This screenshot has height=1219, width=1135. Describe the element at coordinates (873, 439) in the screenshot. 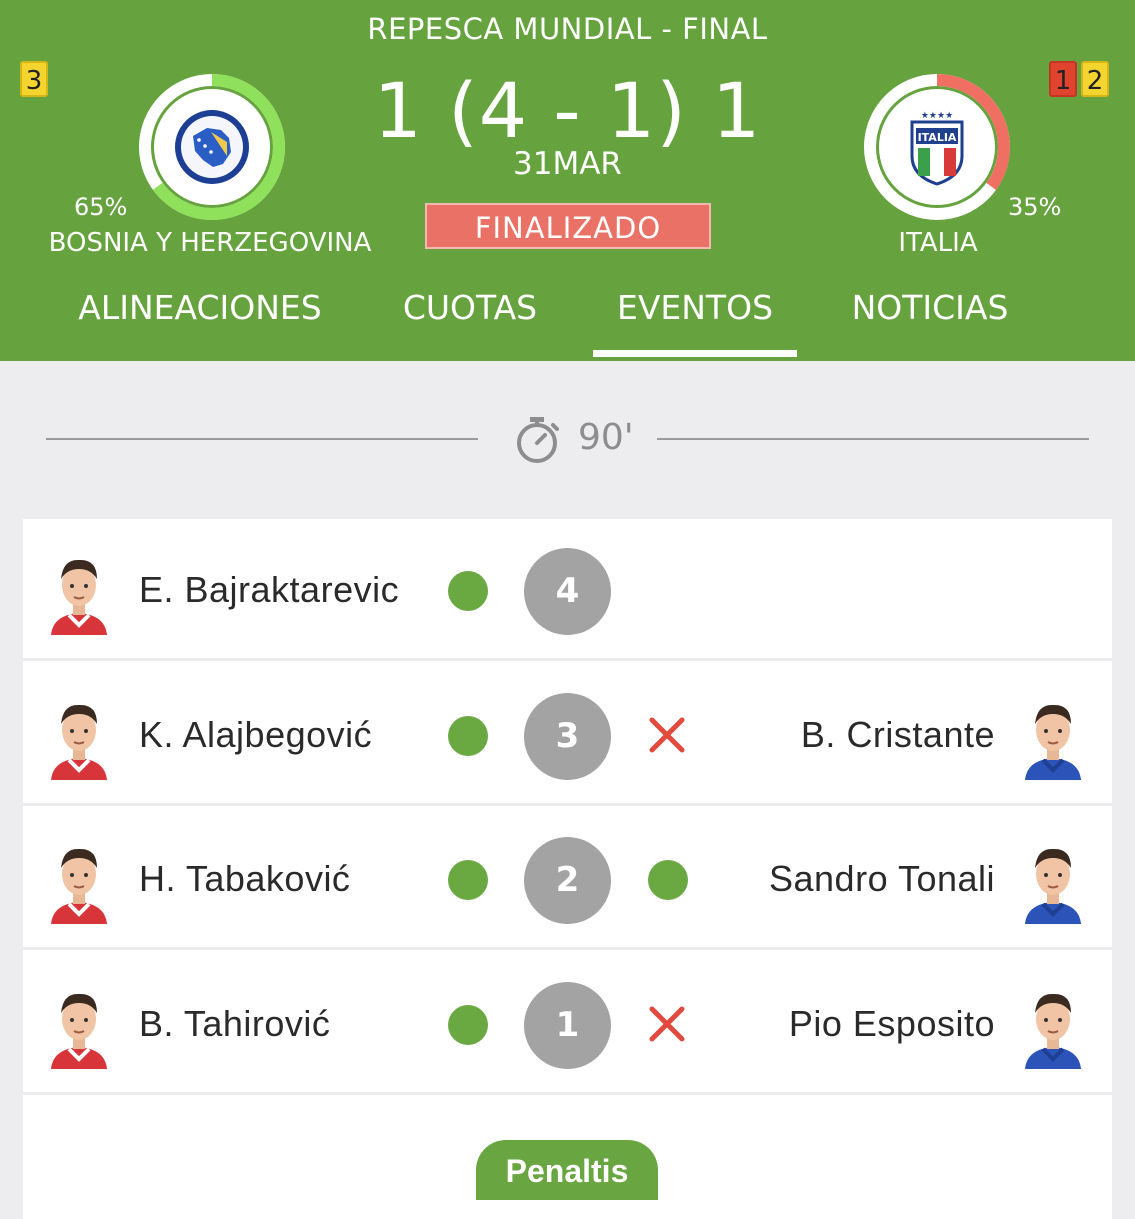

I see `divider-line-right` at that location.